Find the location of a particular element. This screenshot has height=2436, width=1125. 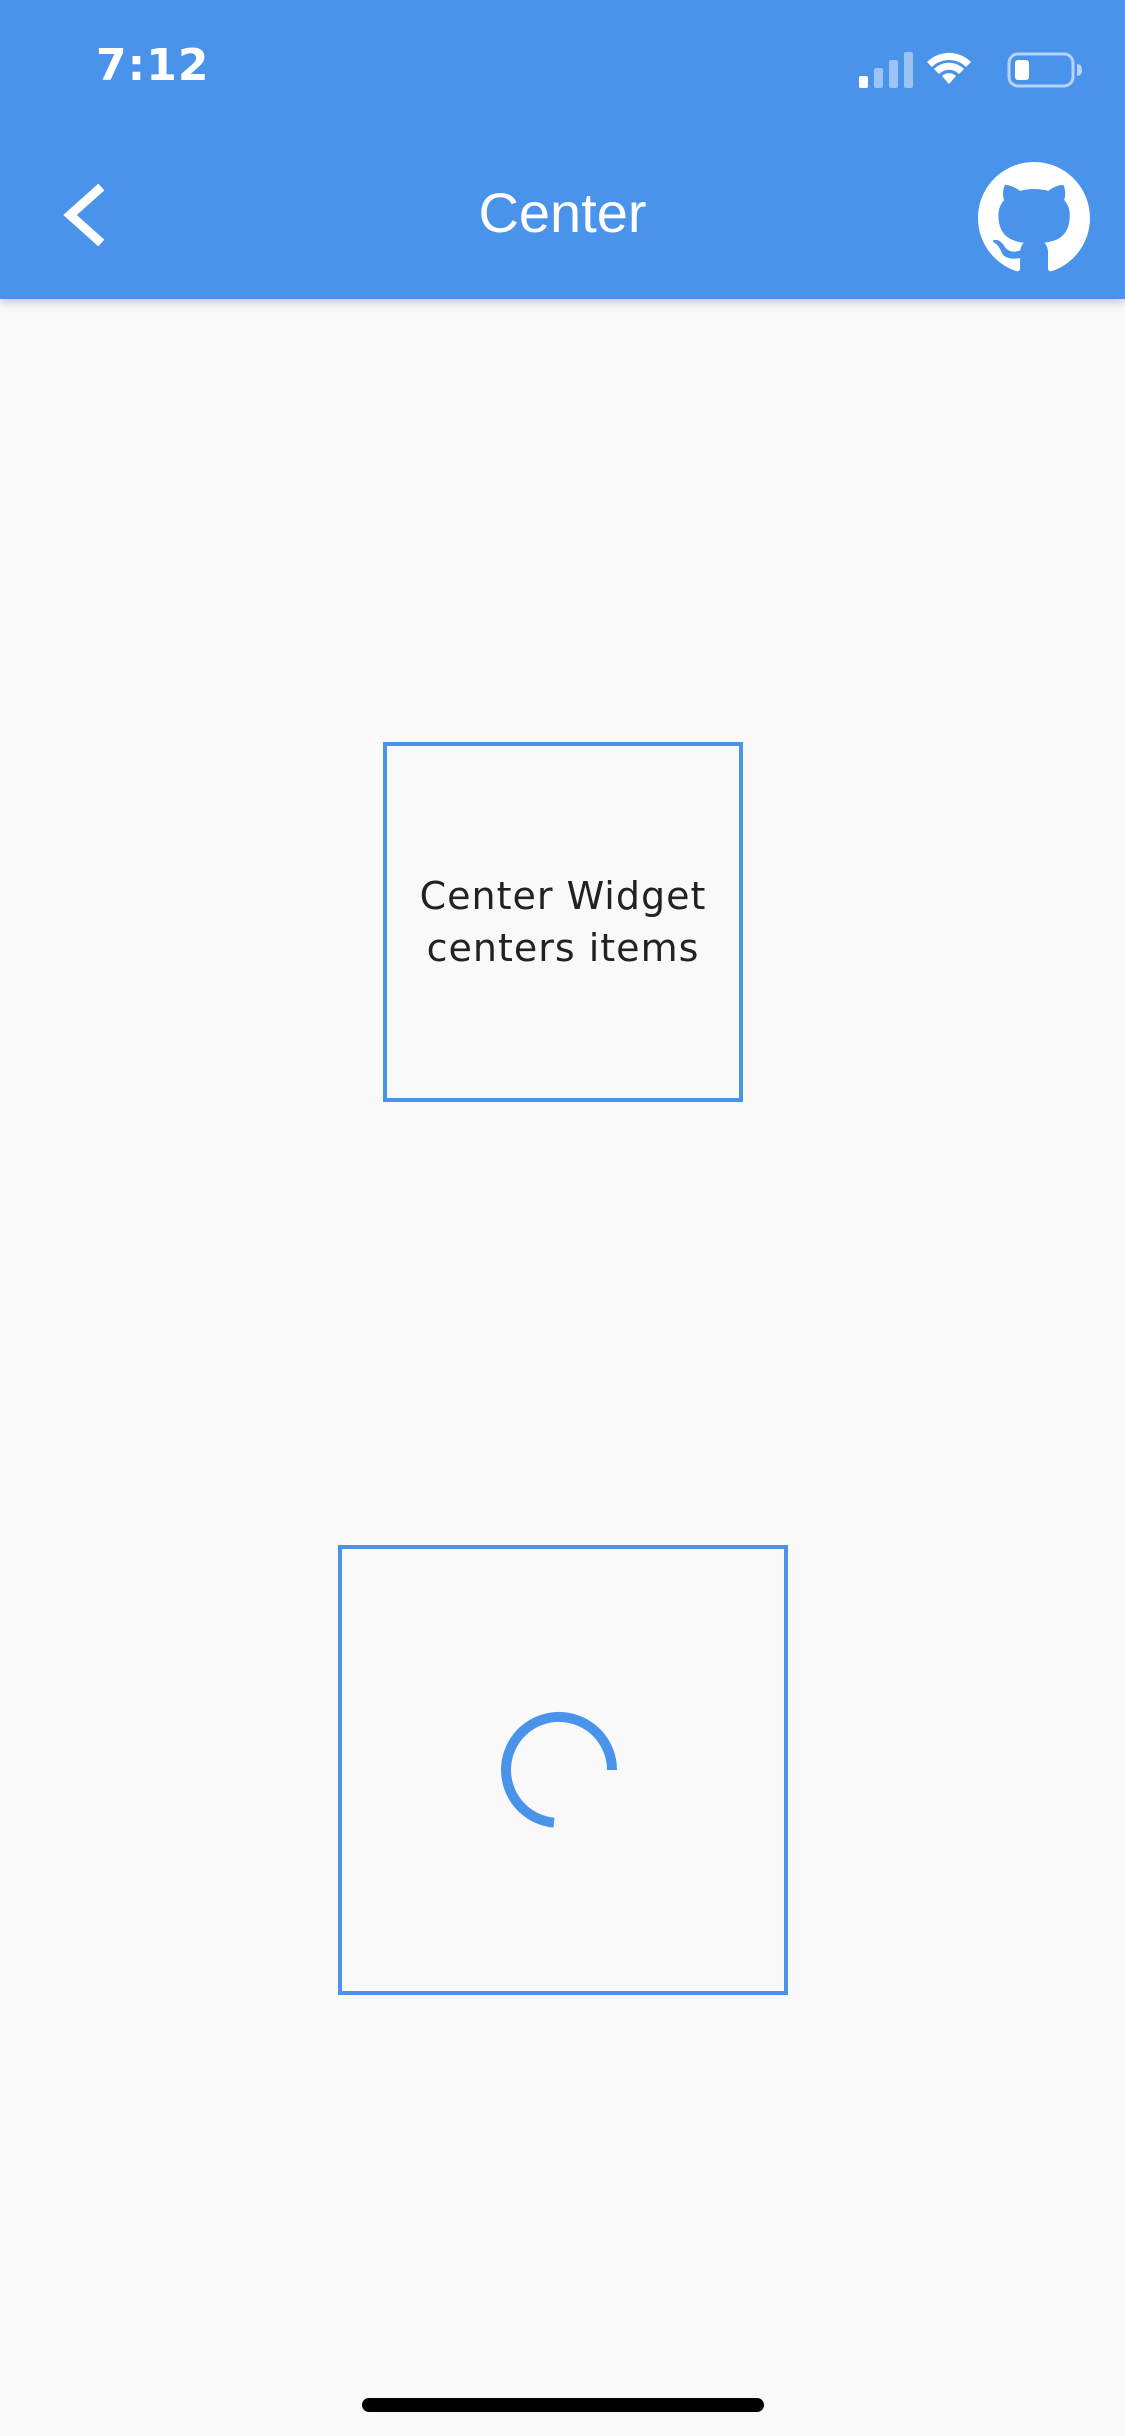

github-octocat-icon is located at coordinates (1034, 217).